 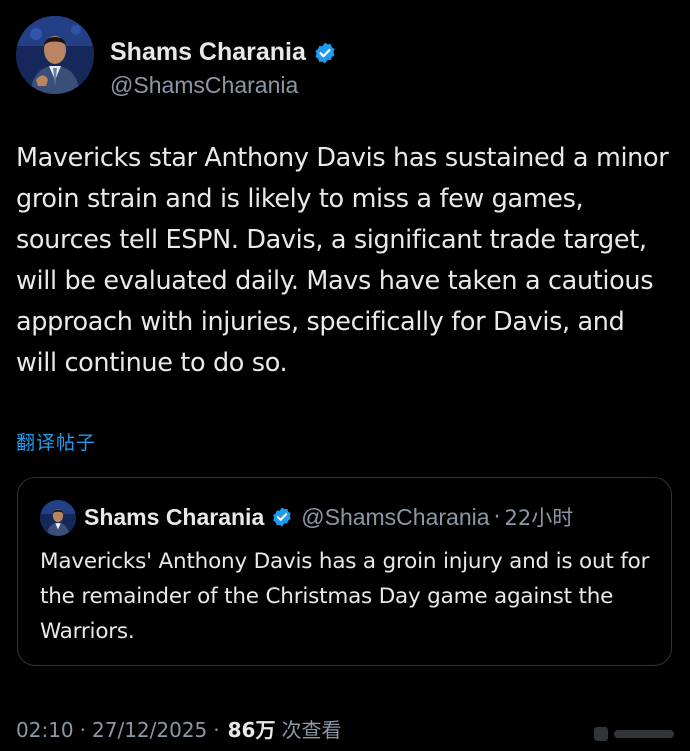 I want to click on author-avatar, so click(x=55, y=55).